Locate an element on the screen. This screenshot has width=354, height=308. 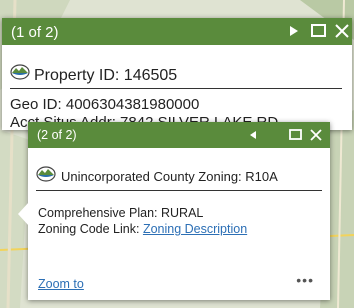
zoning-description-link: Zoning Description is located at coordinates (195, 229).